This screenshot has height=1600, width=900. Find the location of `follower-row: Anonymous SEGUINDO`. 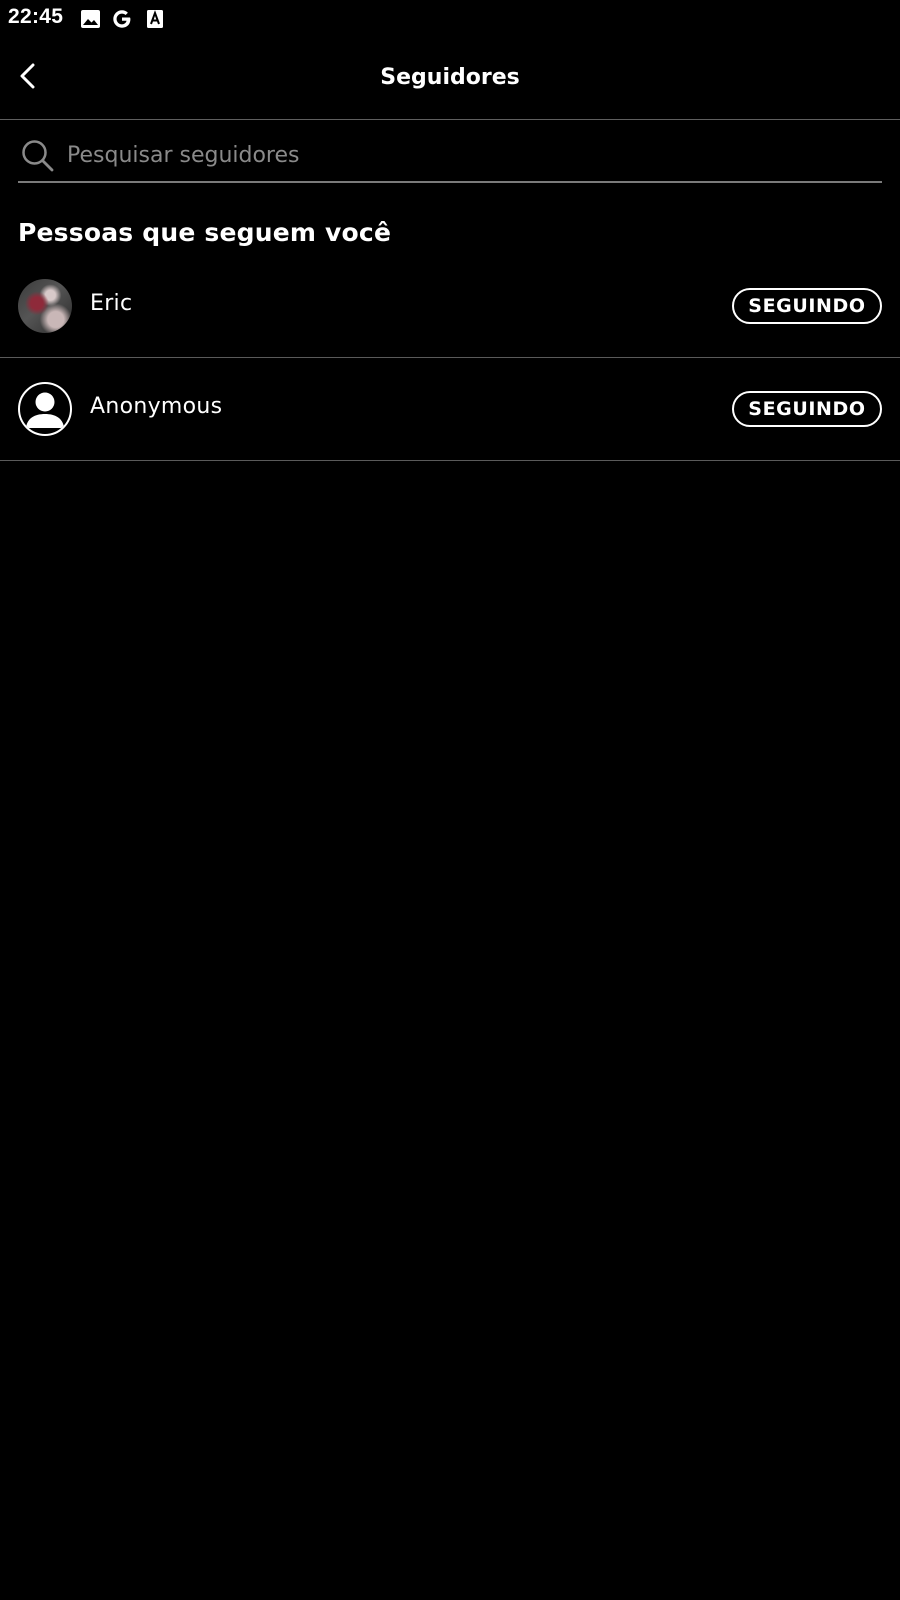

follower-row: Anonymous SEGUINDO is located at coordinates (450, 409).